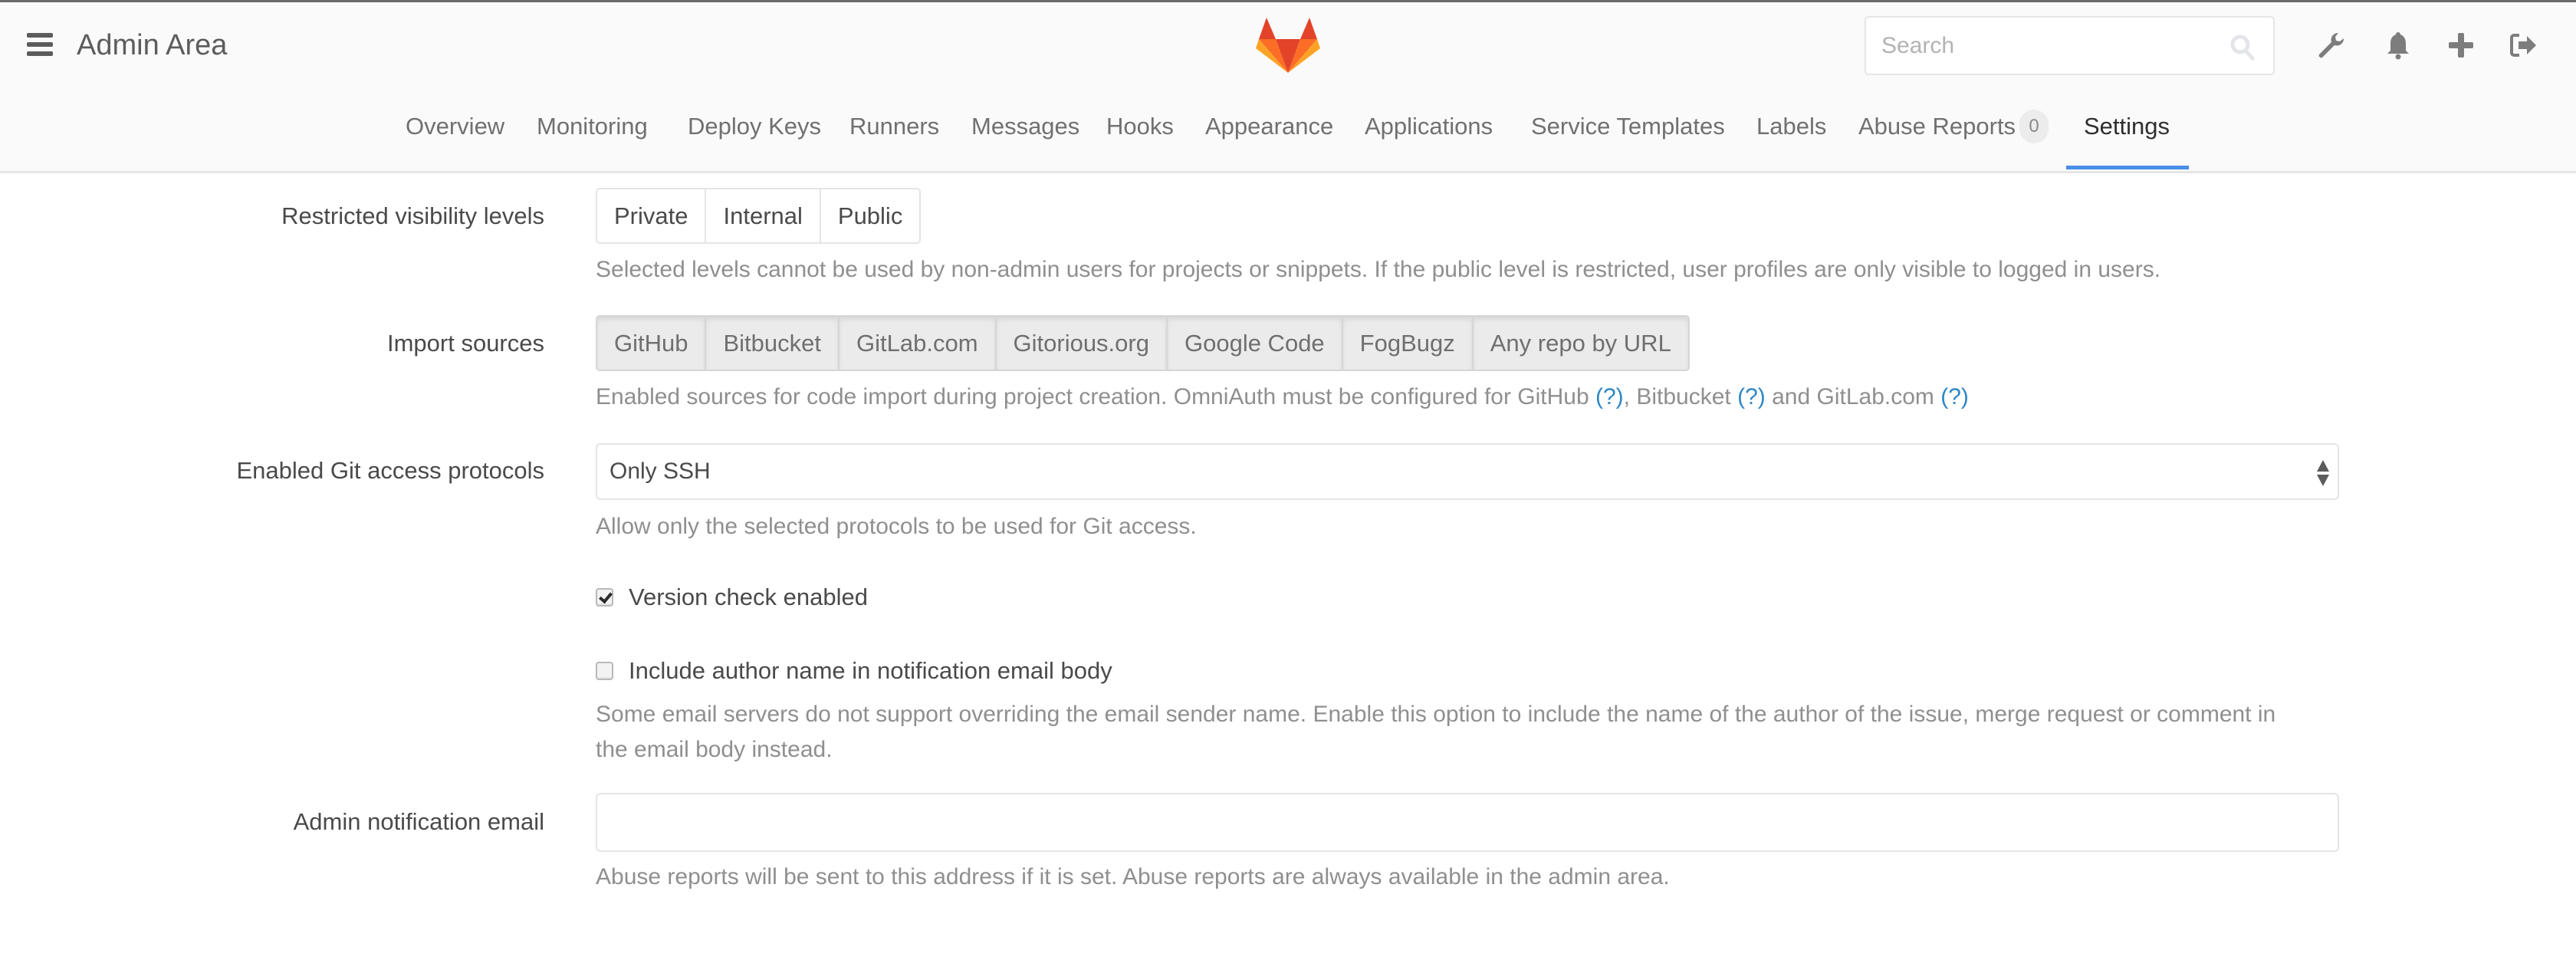 The height and width of the screenshot is (960, 2576). Describe the element at coordinates (1468, 471) in the screenshot. I see `git-access-select: Only SSH` at that location.